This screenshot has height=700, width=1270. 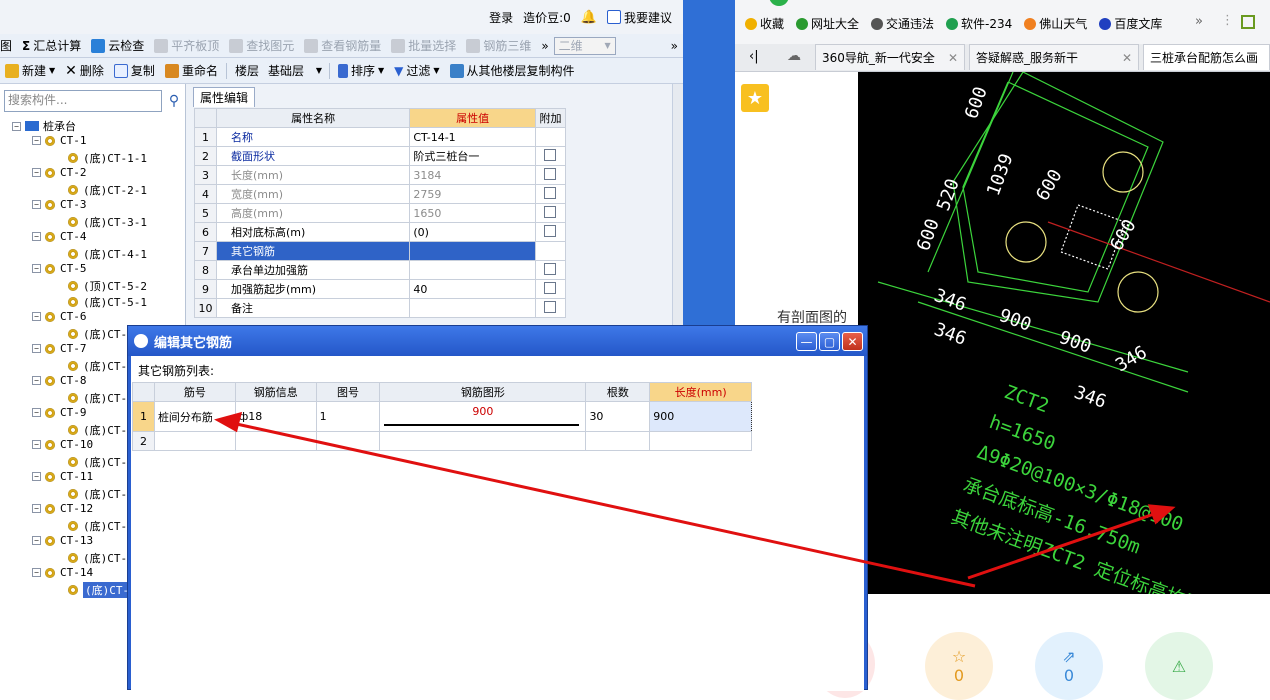 I want to click on arrow-line-left, so click(x=603, y=504).